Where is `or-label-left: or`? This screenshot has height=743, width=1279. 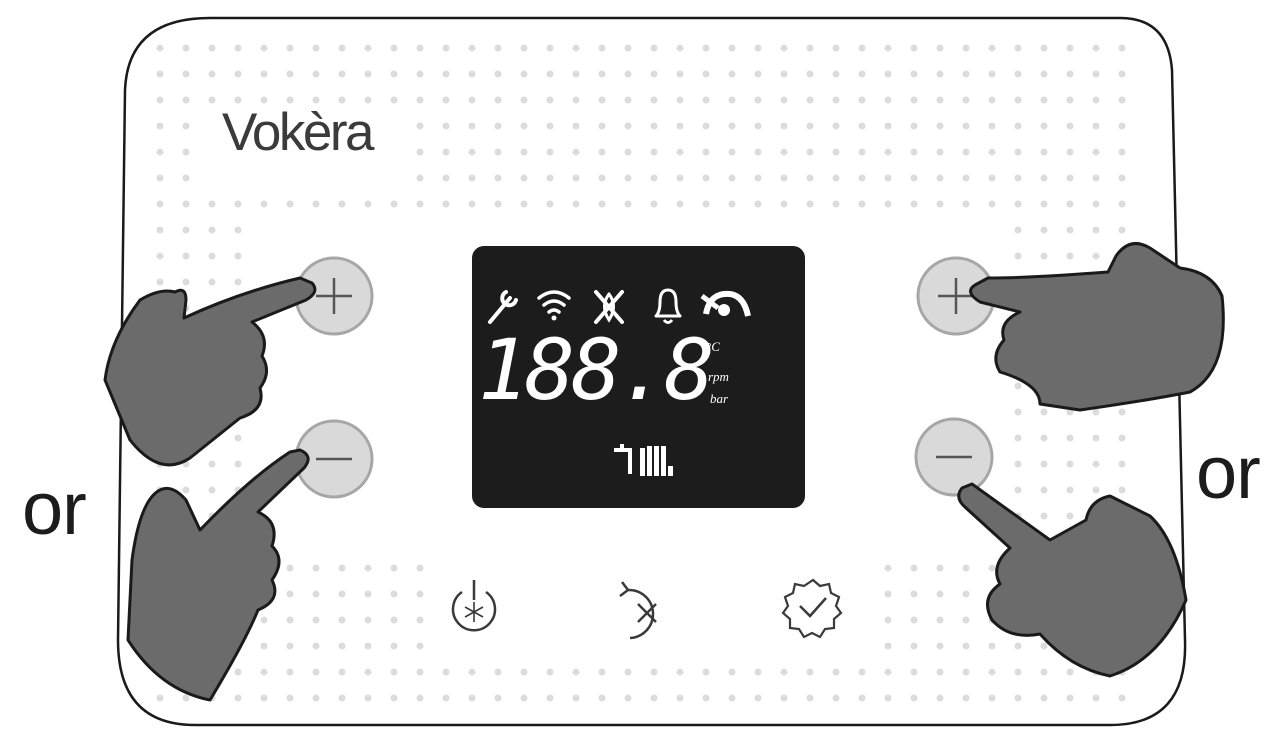
or-label-left: or is located at coordinates (54, 508).